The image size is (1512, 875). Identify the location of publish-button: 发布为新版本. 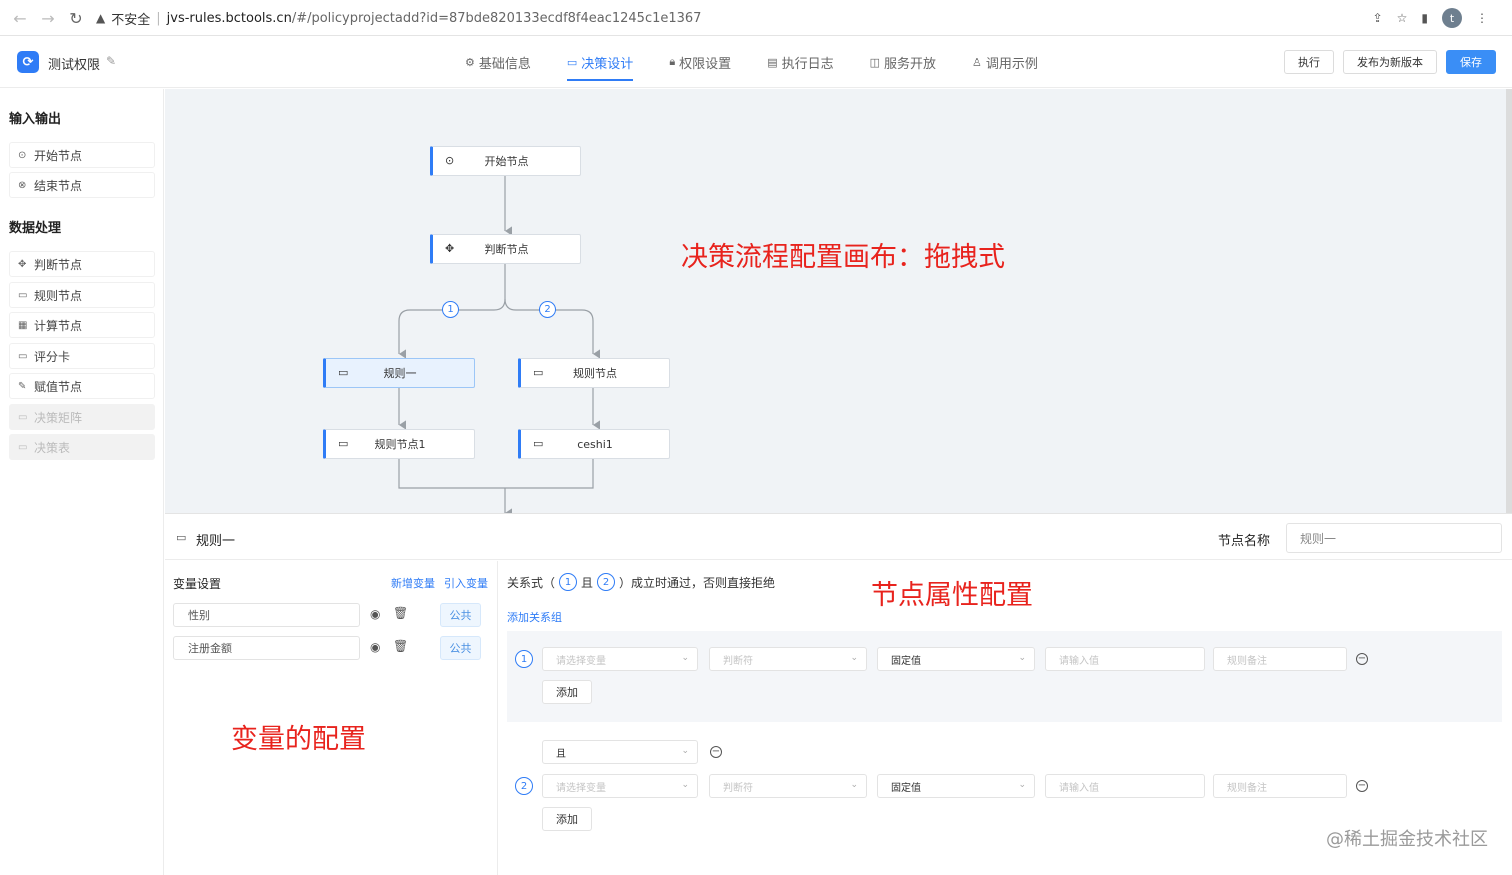
(1390, 62).